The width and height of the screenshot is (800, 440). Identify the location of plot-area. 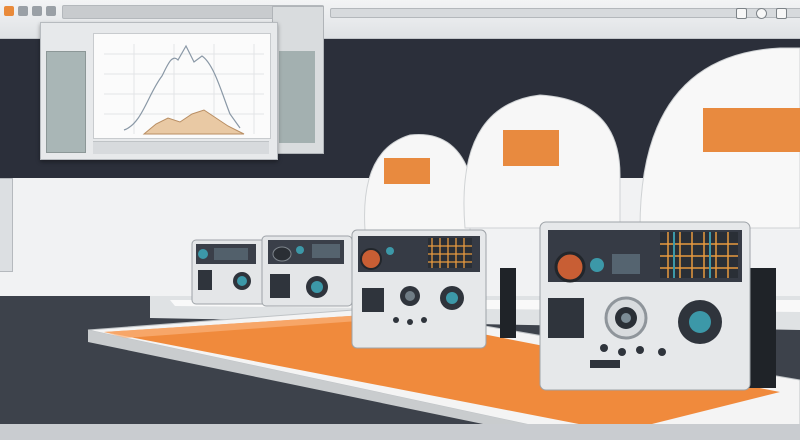
(182, 86).